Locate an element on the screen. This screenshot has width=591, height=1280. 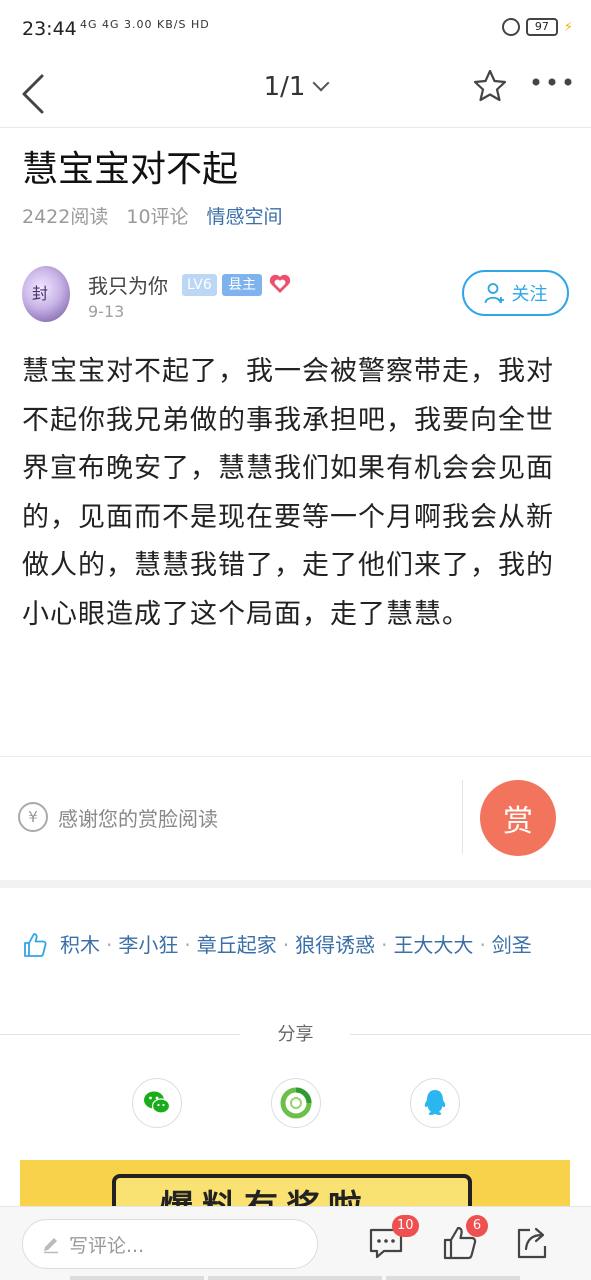
author-name: 我只为你 is located at coordinates (128, 284).